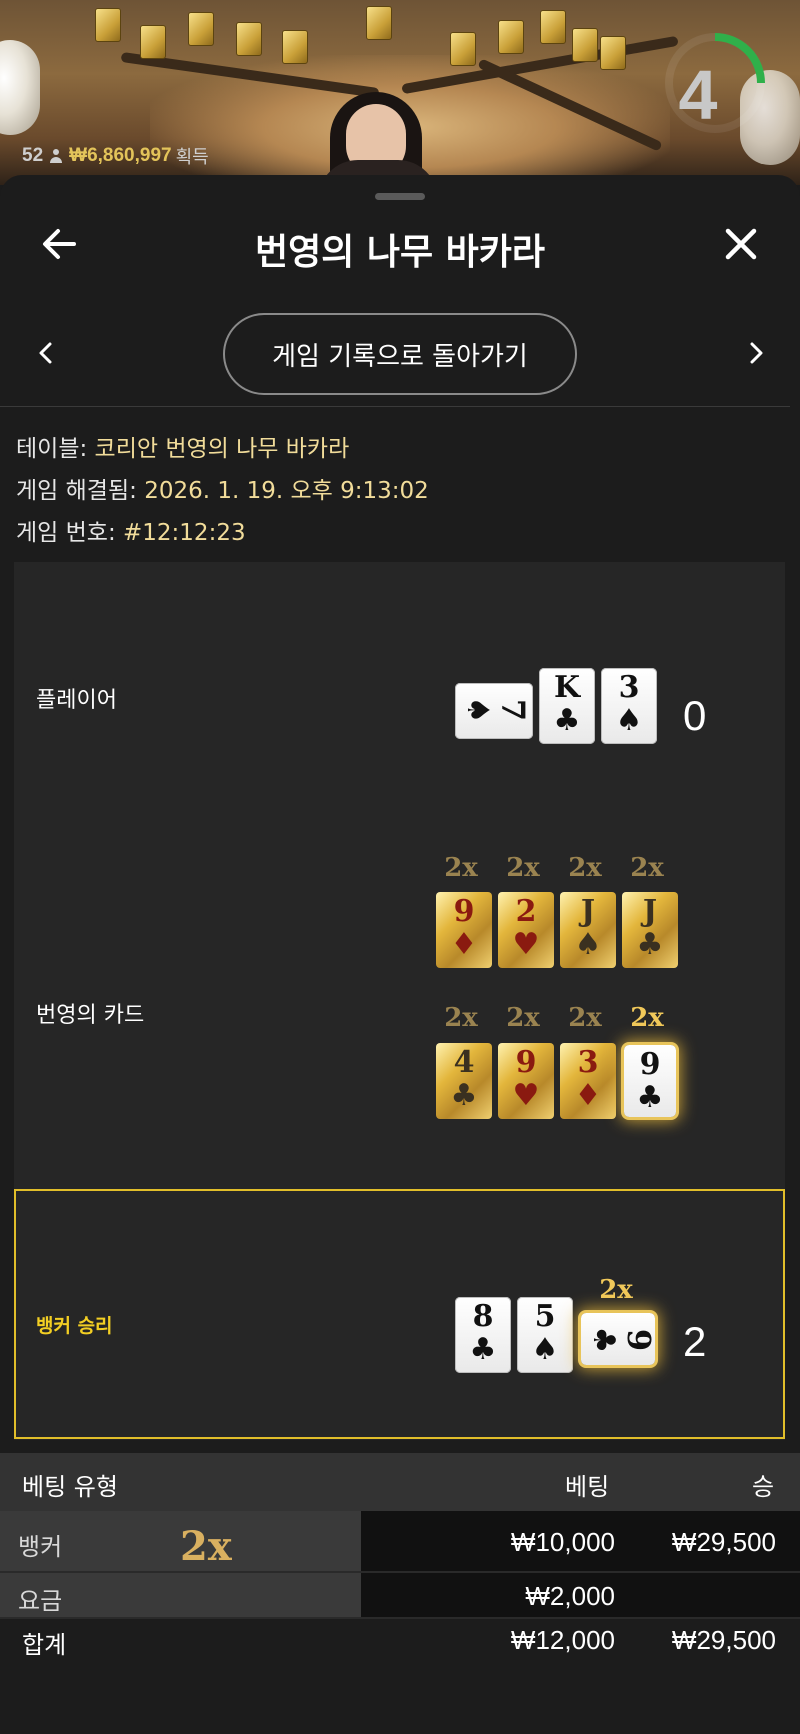 The image size is (800, 1734). I want to click on chevron-left-icon, so click(45, 353).